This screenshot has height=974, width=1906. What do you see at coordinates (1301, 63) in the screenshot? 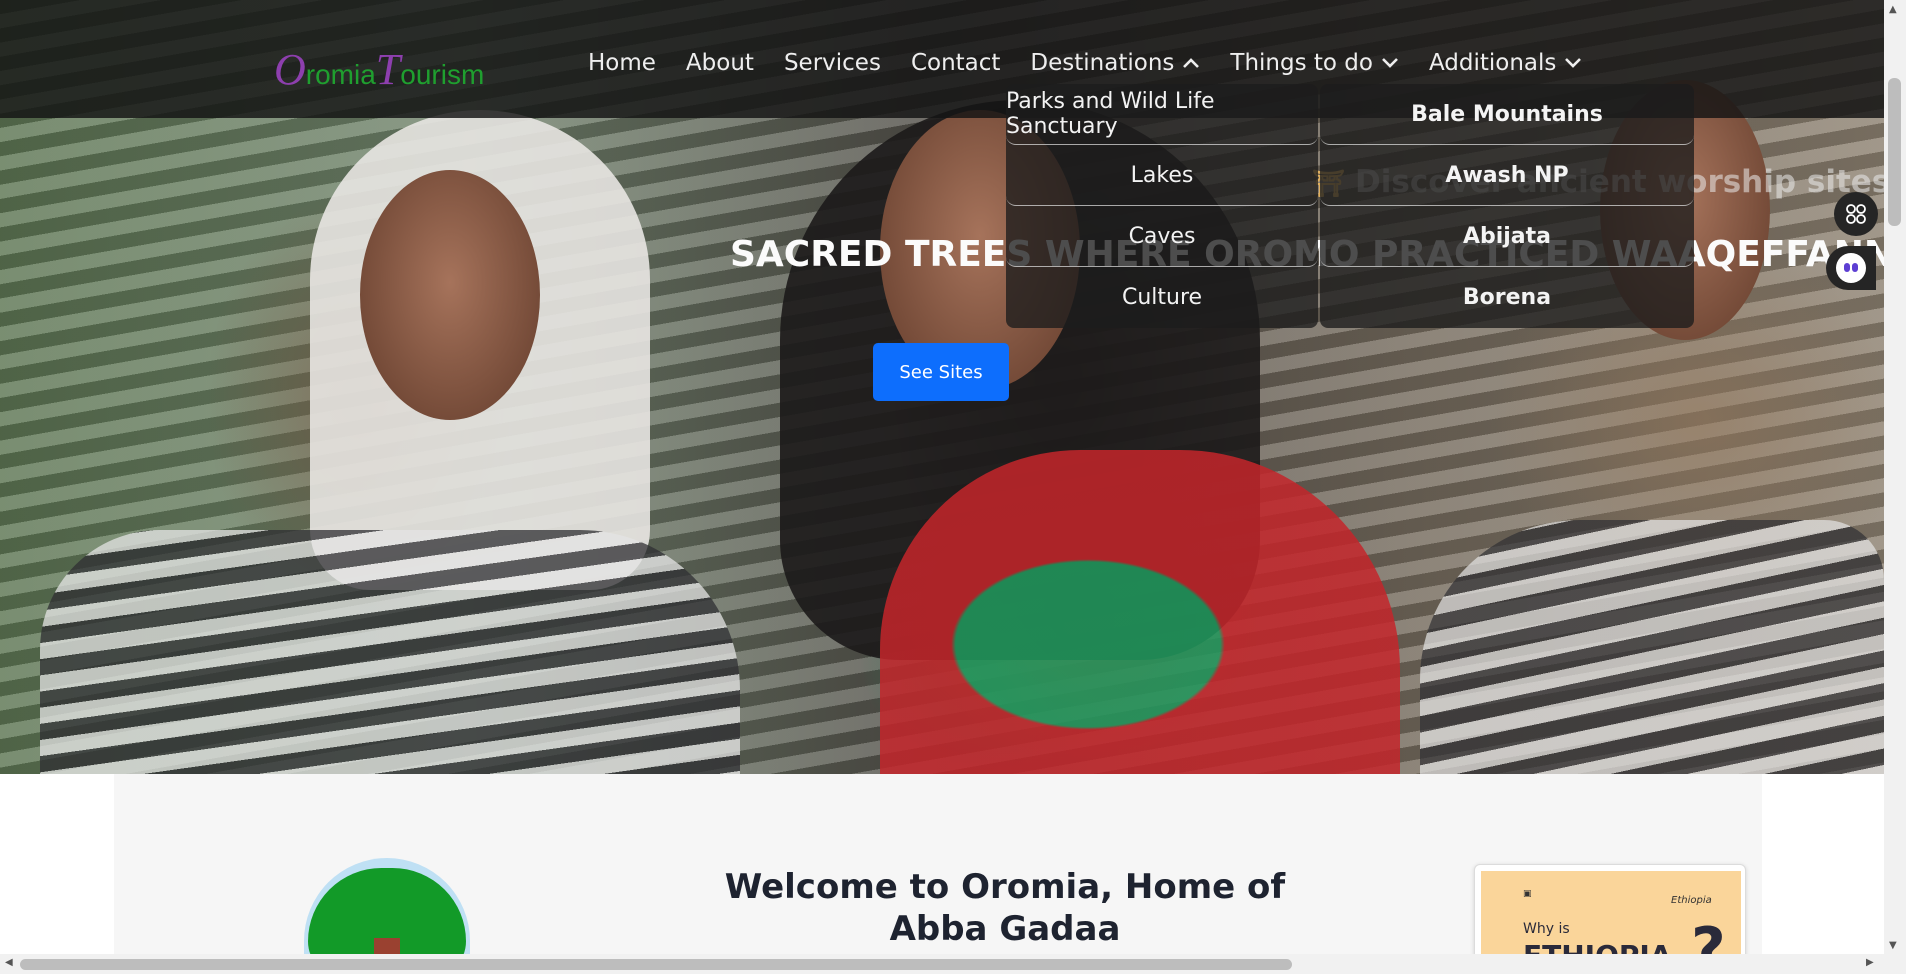
I see `nav-things-to-do-label: Things to do` at bounding box center [1301, 63].